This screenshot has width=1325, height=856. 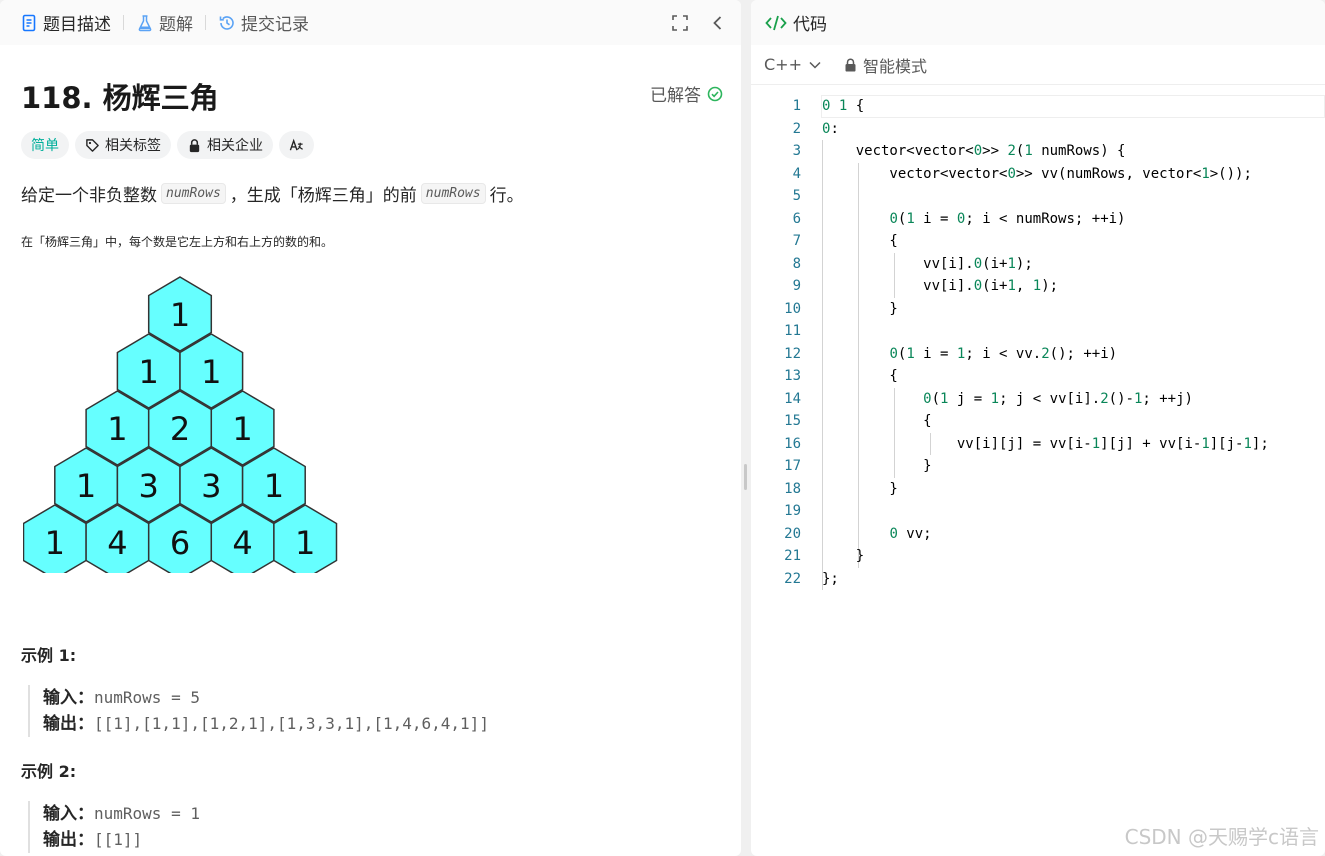 I want to click on code-line: 6 0(1 i = 0; i < numRows; ++i), so click(x=1038, y=219).